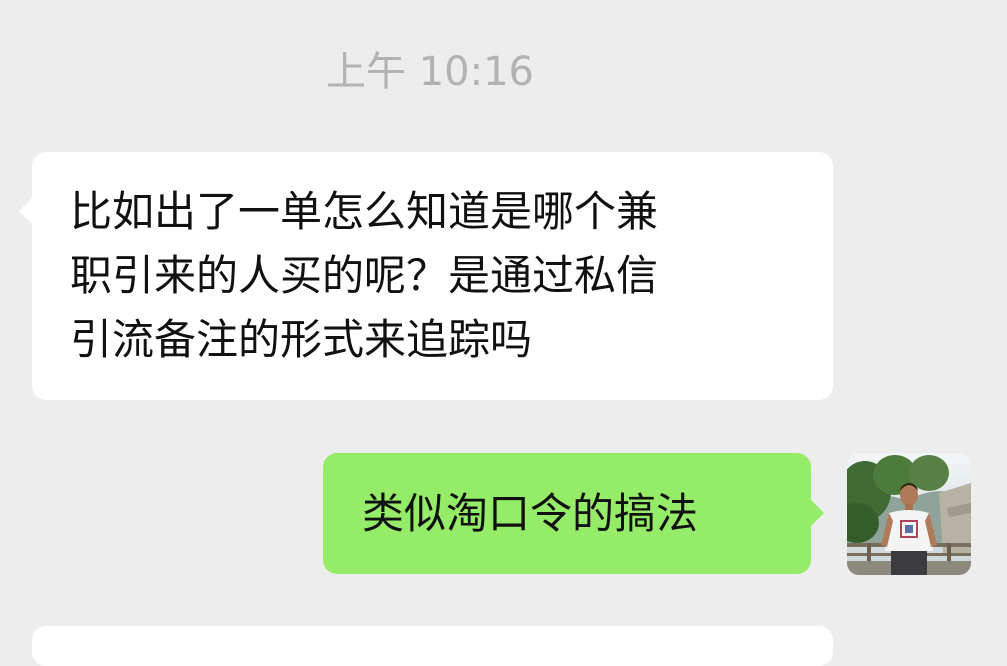  I want to click on next-message-bubble, so click(432, 646).